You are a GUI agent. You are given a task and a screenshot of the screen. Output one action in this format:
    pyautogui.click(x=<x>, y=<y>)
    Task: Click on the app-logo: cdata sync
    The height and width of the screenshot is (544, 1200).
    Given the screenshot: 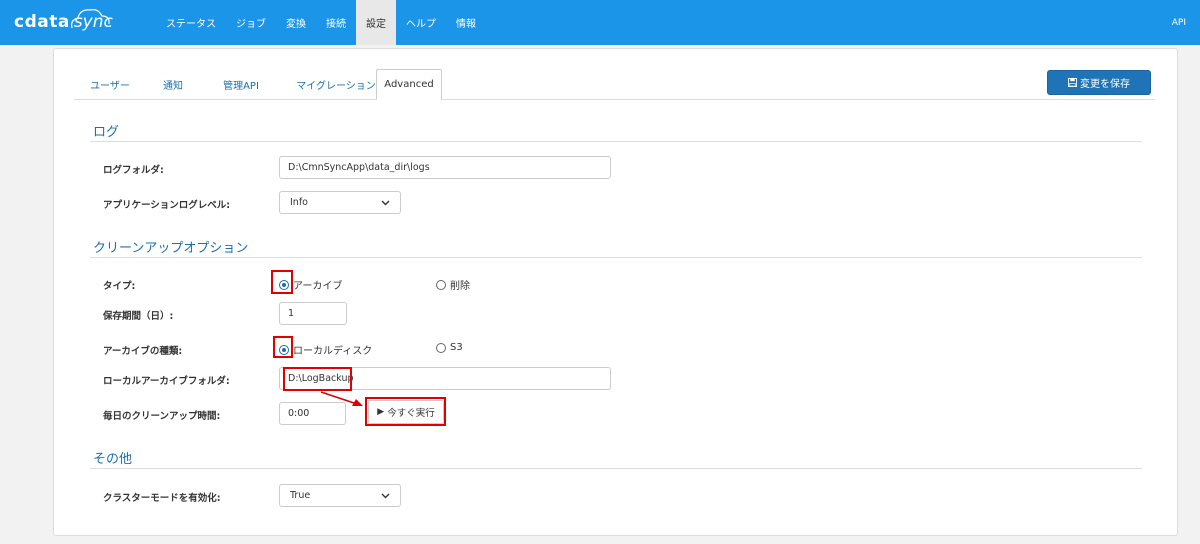 What is the action you would take?
    pyautogui.click(x=63, y=22)
    